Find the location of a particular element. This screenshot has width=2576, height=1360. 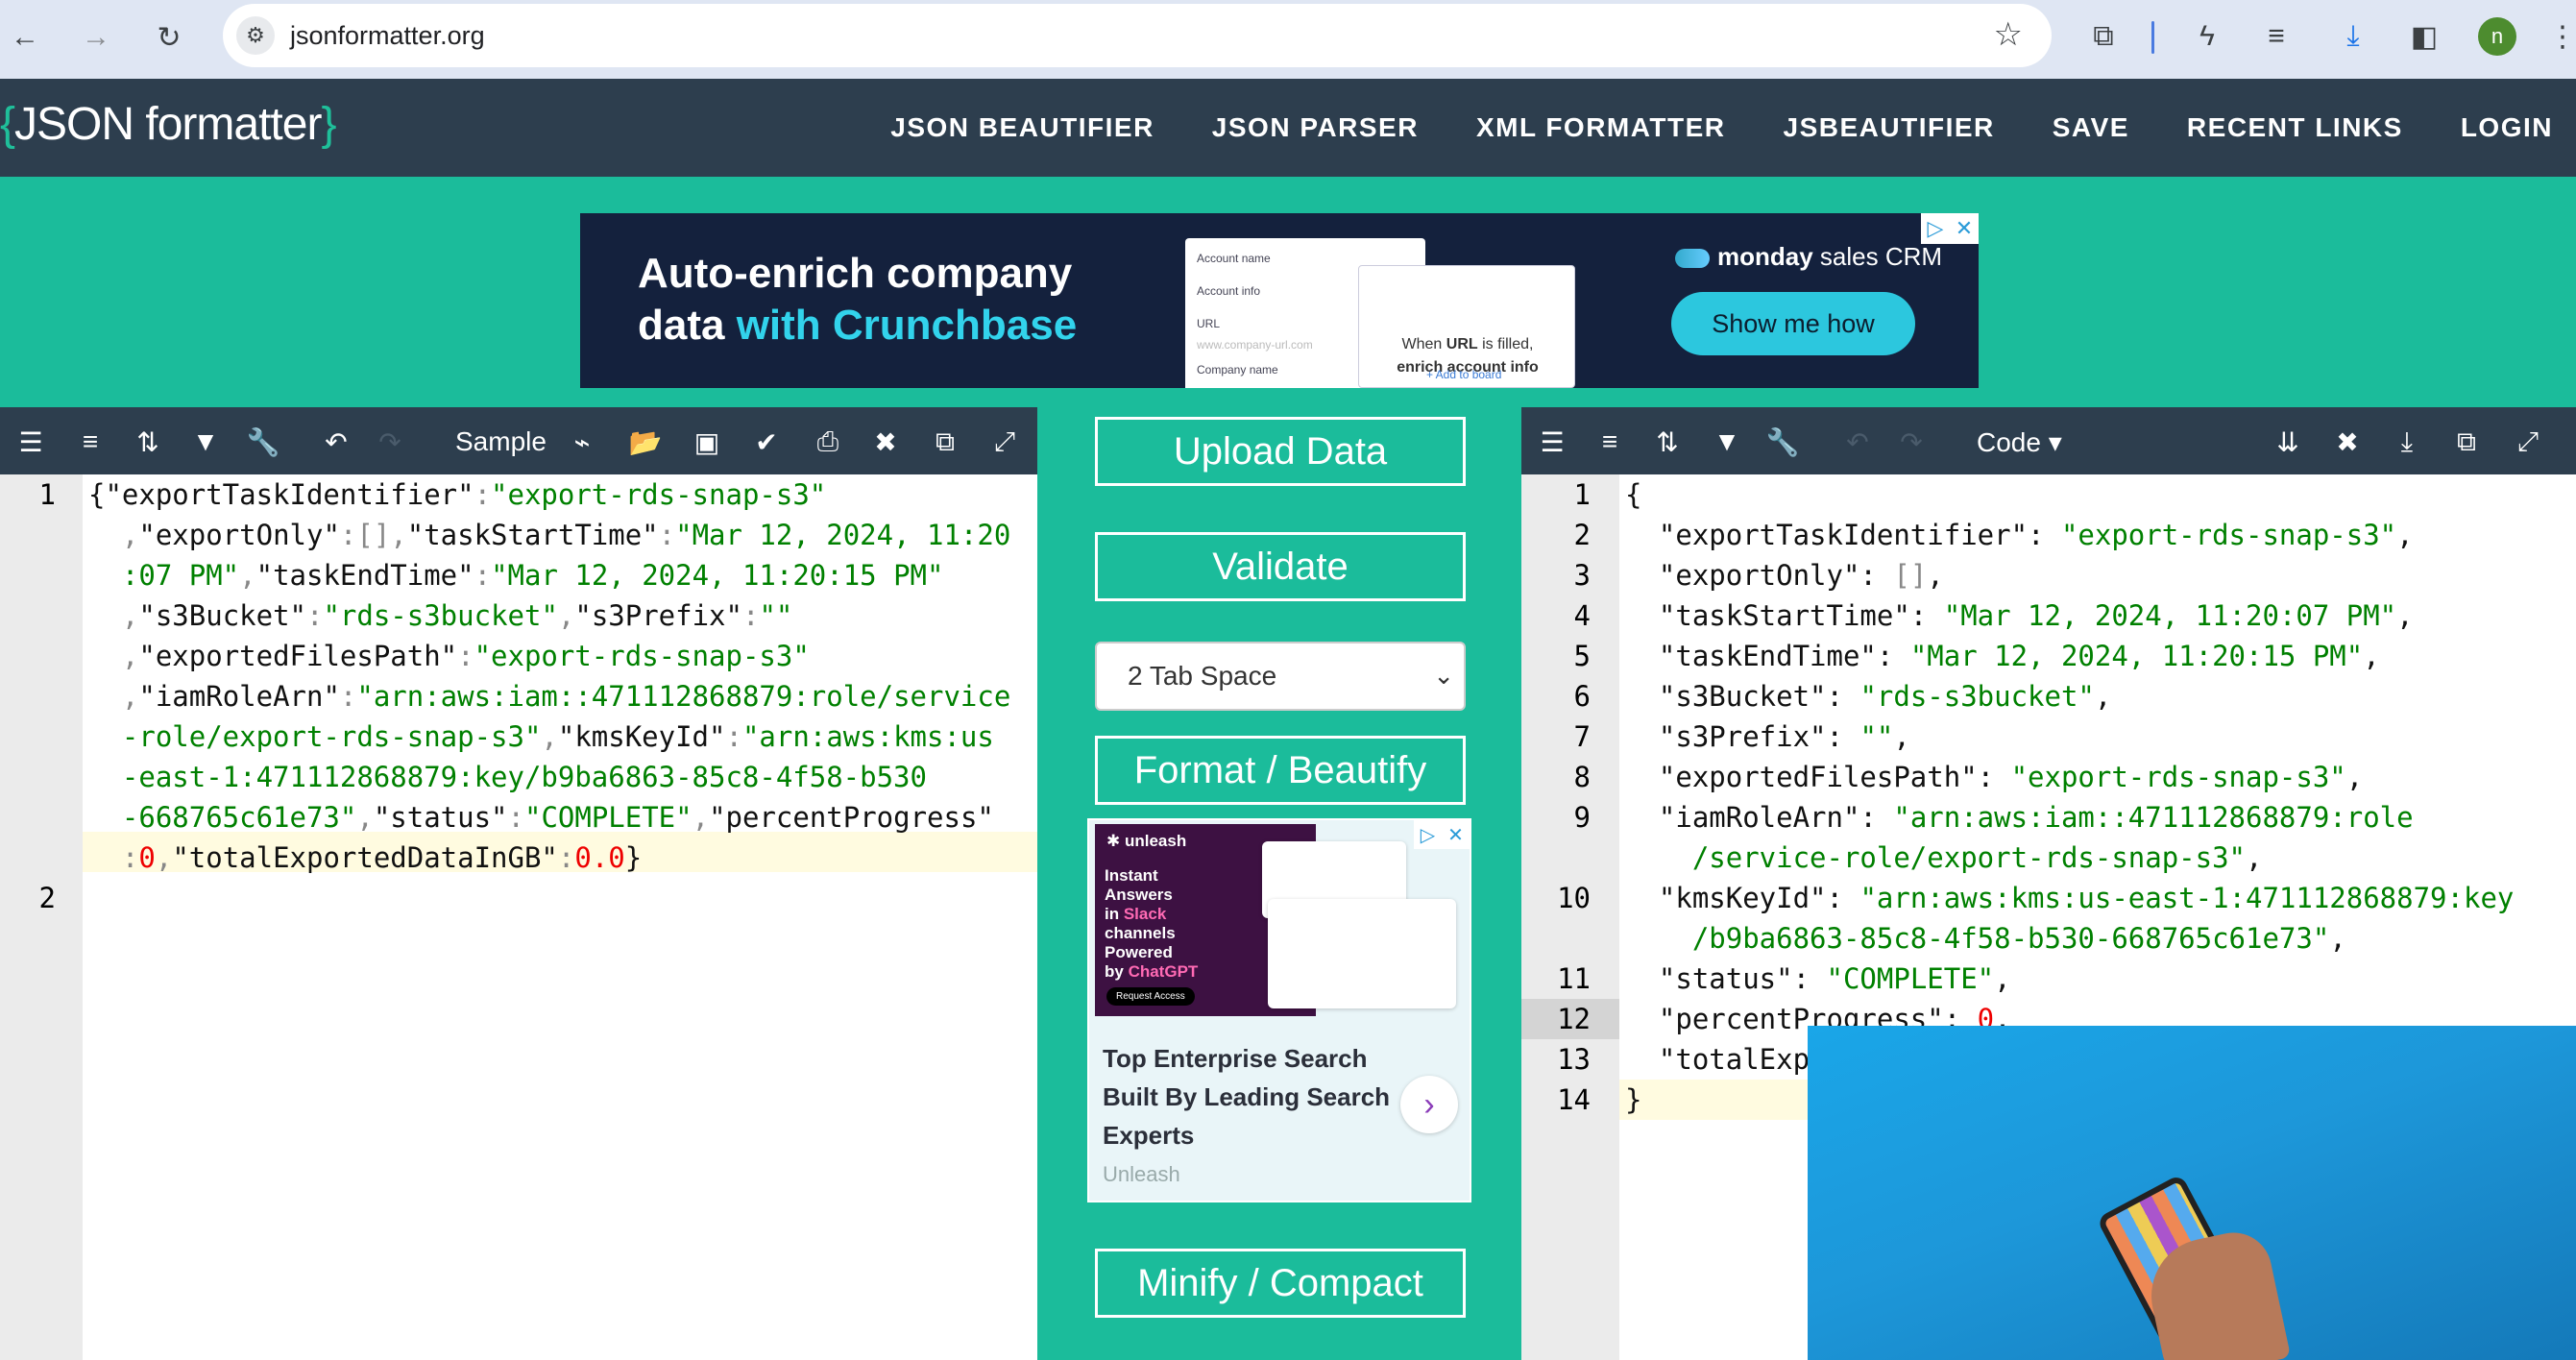

validate-button: Validate is located at coordinates (1280, 567).